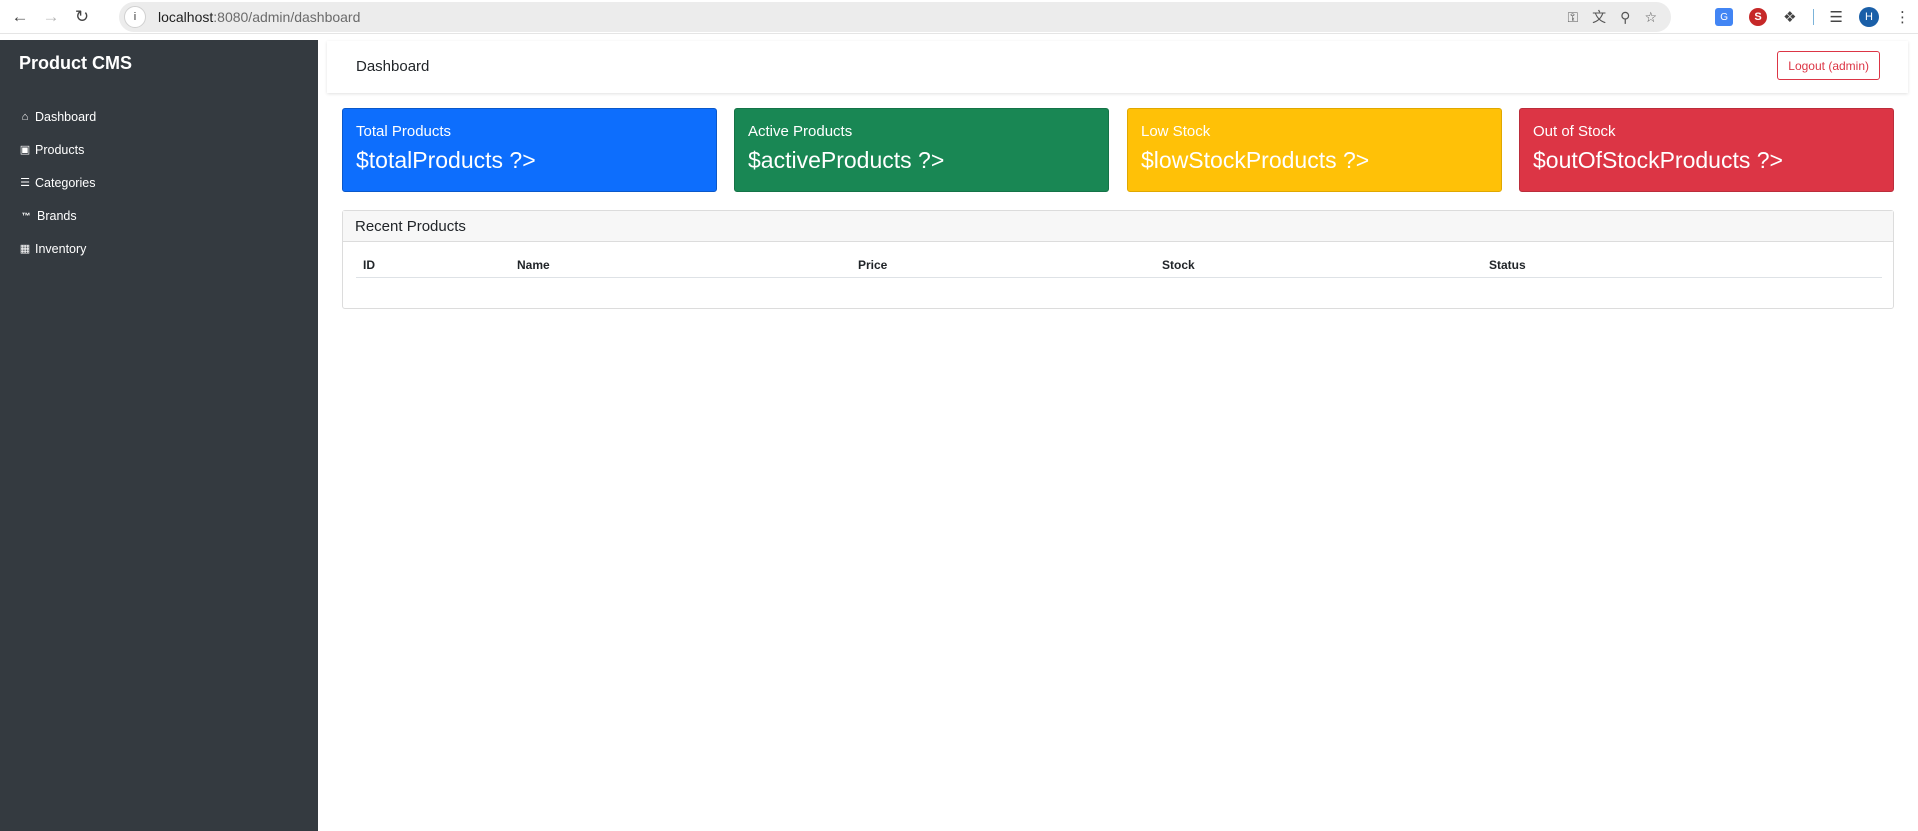  Describe the element at coordinates (846, 160) in the screenshot. I see `stat-value: $activeProducts ?>` at that location.